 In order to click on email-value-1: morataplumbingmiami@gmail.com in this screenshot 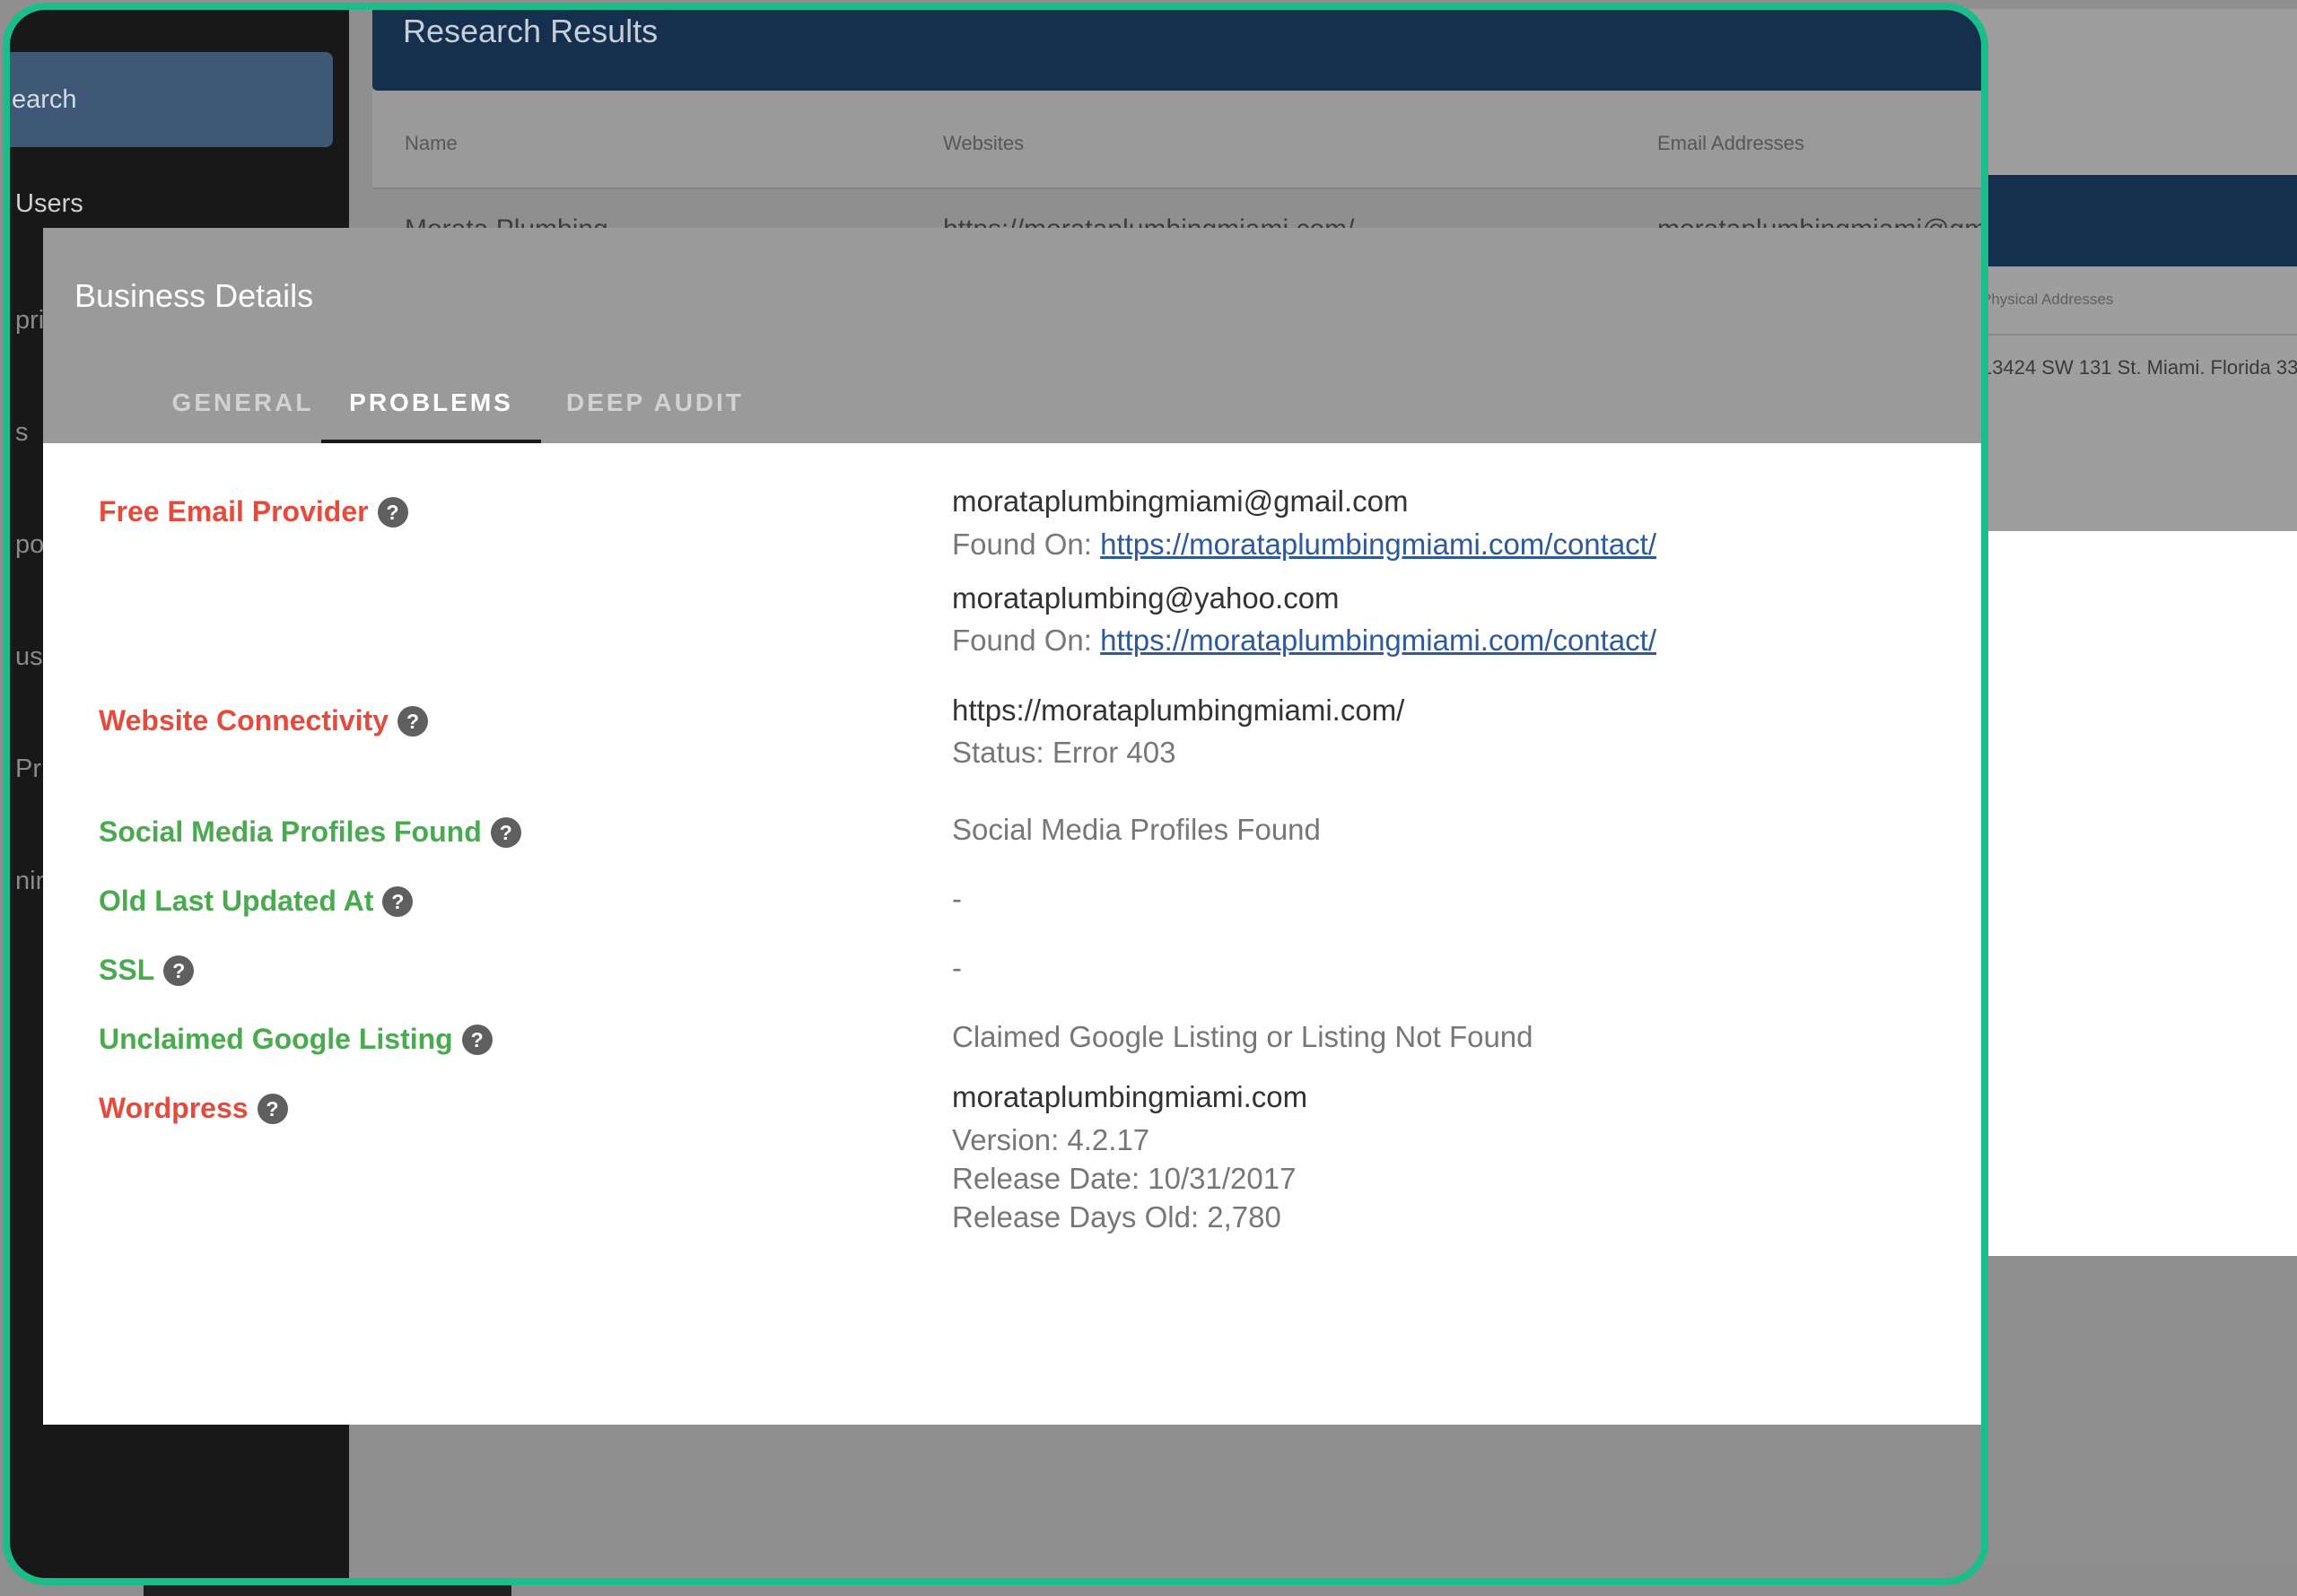, I will do `click(1180, 501)`.